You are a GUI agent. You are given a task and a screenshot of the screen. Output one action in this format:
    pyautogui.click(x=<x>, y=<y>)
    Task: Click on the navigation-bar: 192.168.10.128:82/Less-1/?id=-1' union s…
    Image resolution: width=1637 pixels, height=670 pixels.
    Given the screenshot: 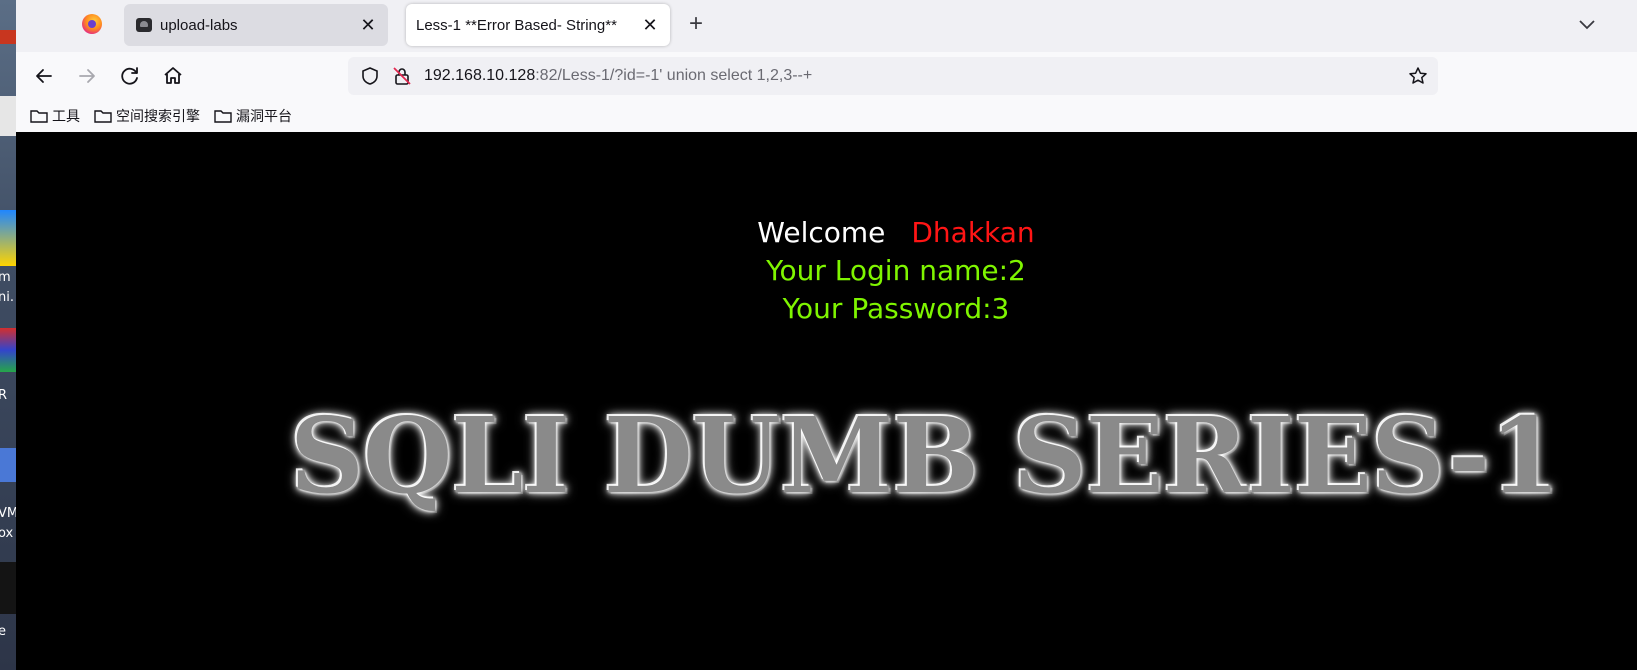 What is the action you would take?
    pyautogui.click(x=826, y=76)
    